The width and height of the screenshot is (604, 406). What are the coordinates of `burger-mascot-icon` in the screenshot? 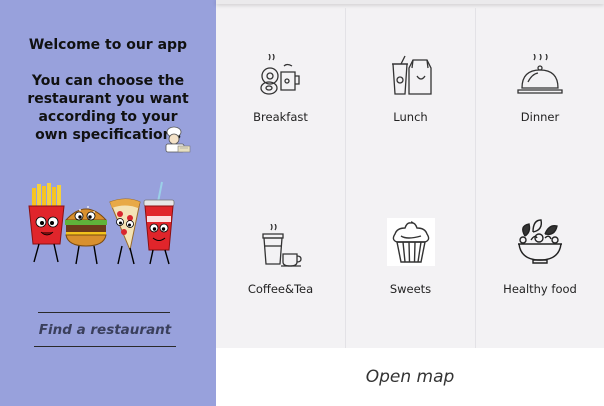 It's located at (86, 235).